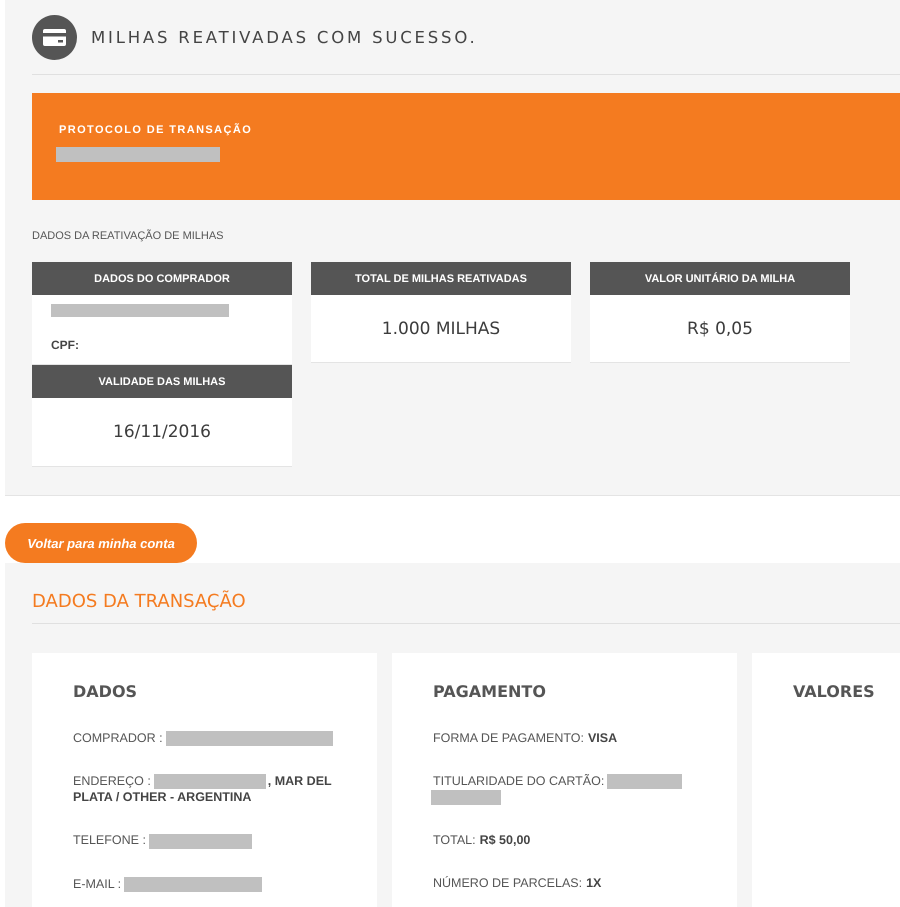 This screenshot has height=907, width=900. Describe the element at coordinates (202, 789) in the screenshot. I see `field-text: ENDEREÇO : , MAR DEL PLATA / OTHER - ARGENTINA` at that location.